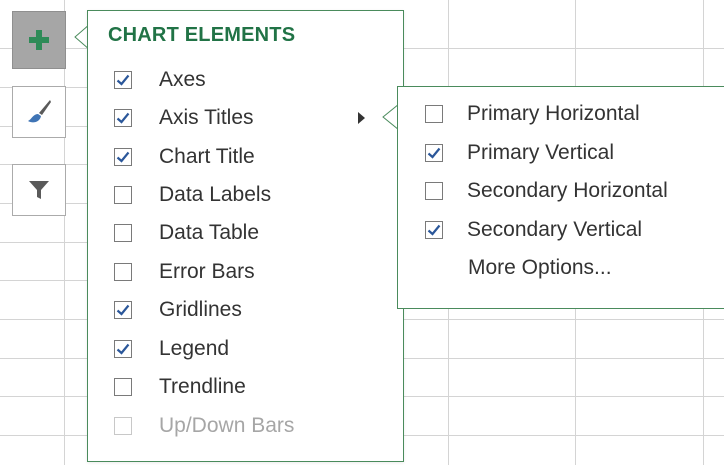 This screenshot has height=465, width=724. What do you see at coordinates (207, 271) in the screenshot?
I see `element-label: Error Bars` at bounding box center [207, 271].